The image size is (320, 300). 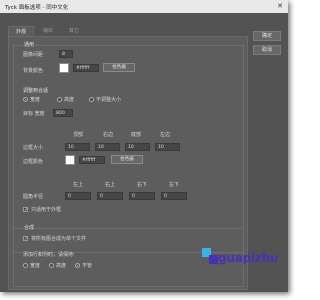 What do you see at coordinates (63, 113) in the screenshot?
I see `target-width-input: 800` at bounding box center [63, 113].